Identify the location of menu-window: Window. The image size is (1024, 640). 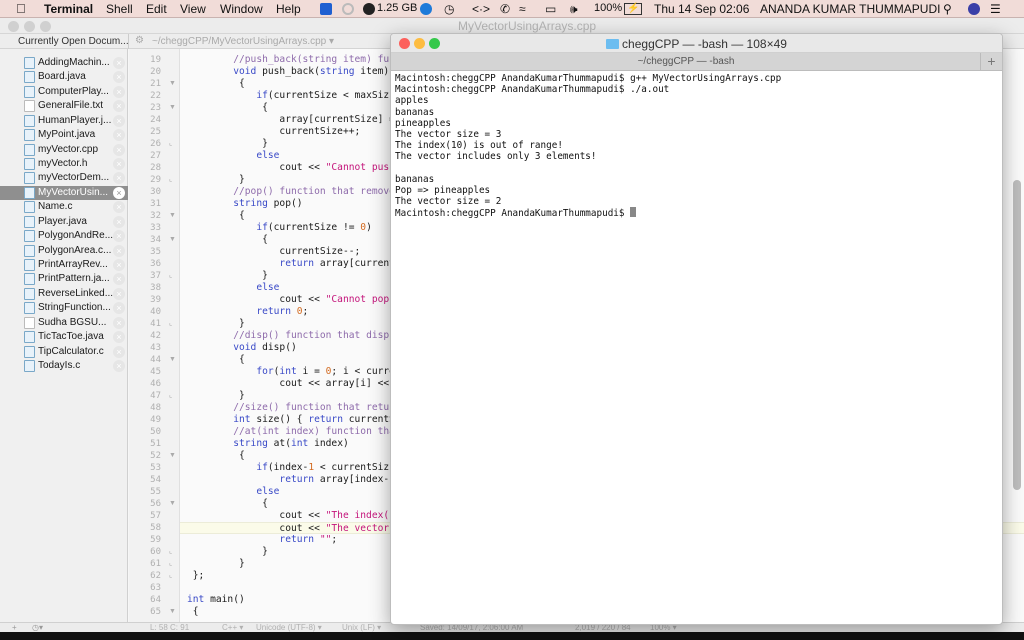
(241, 9).